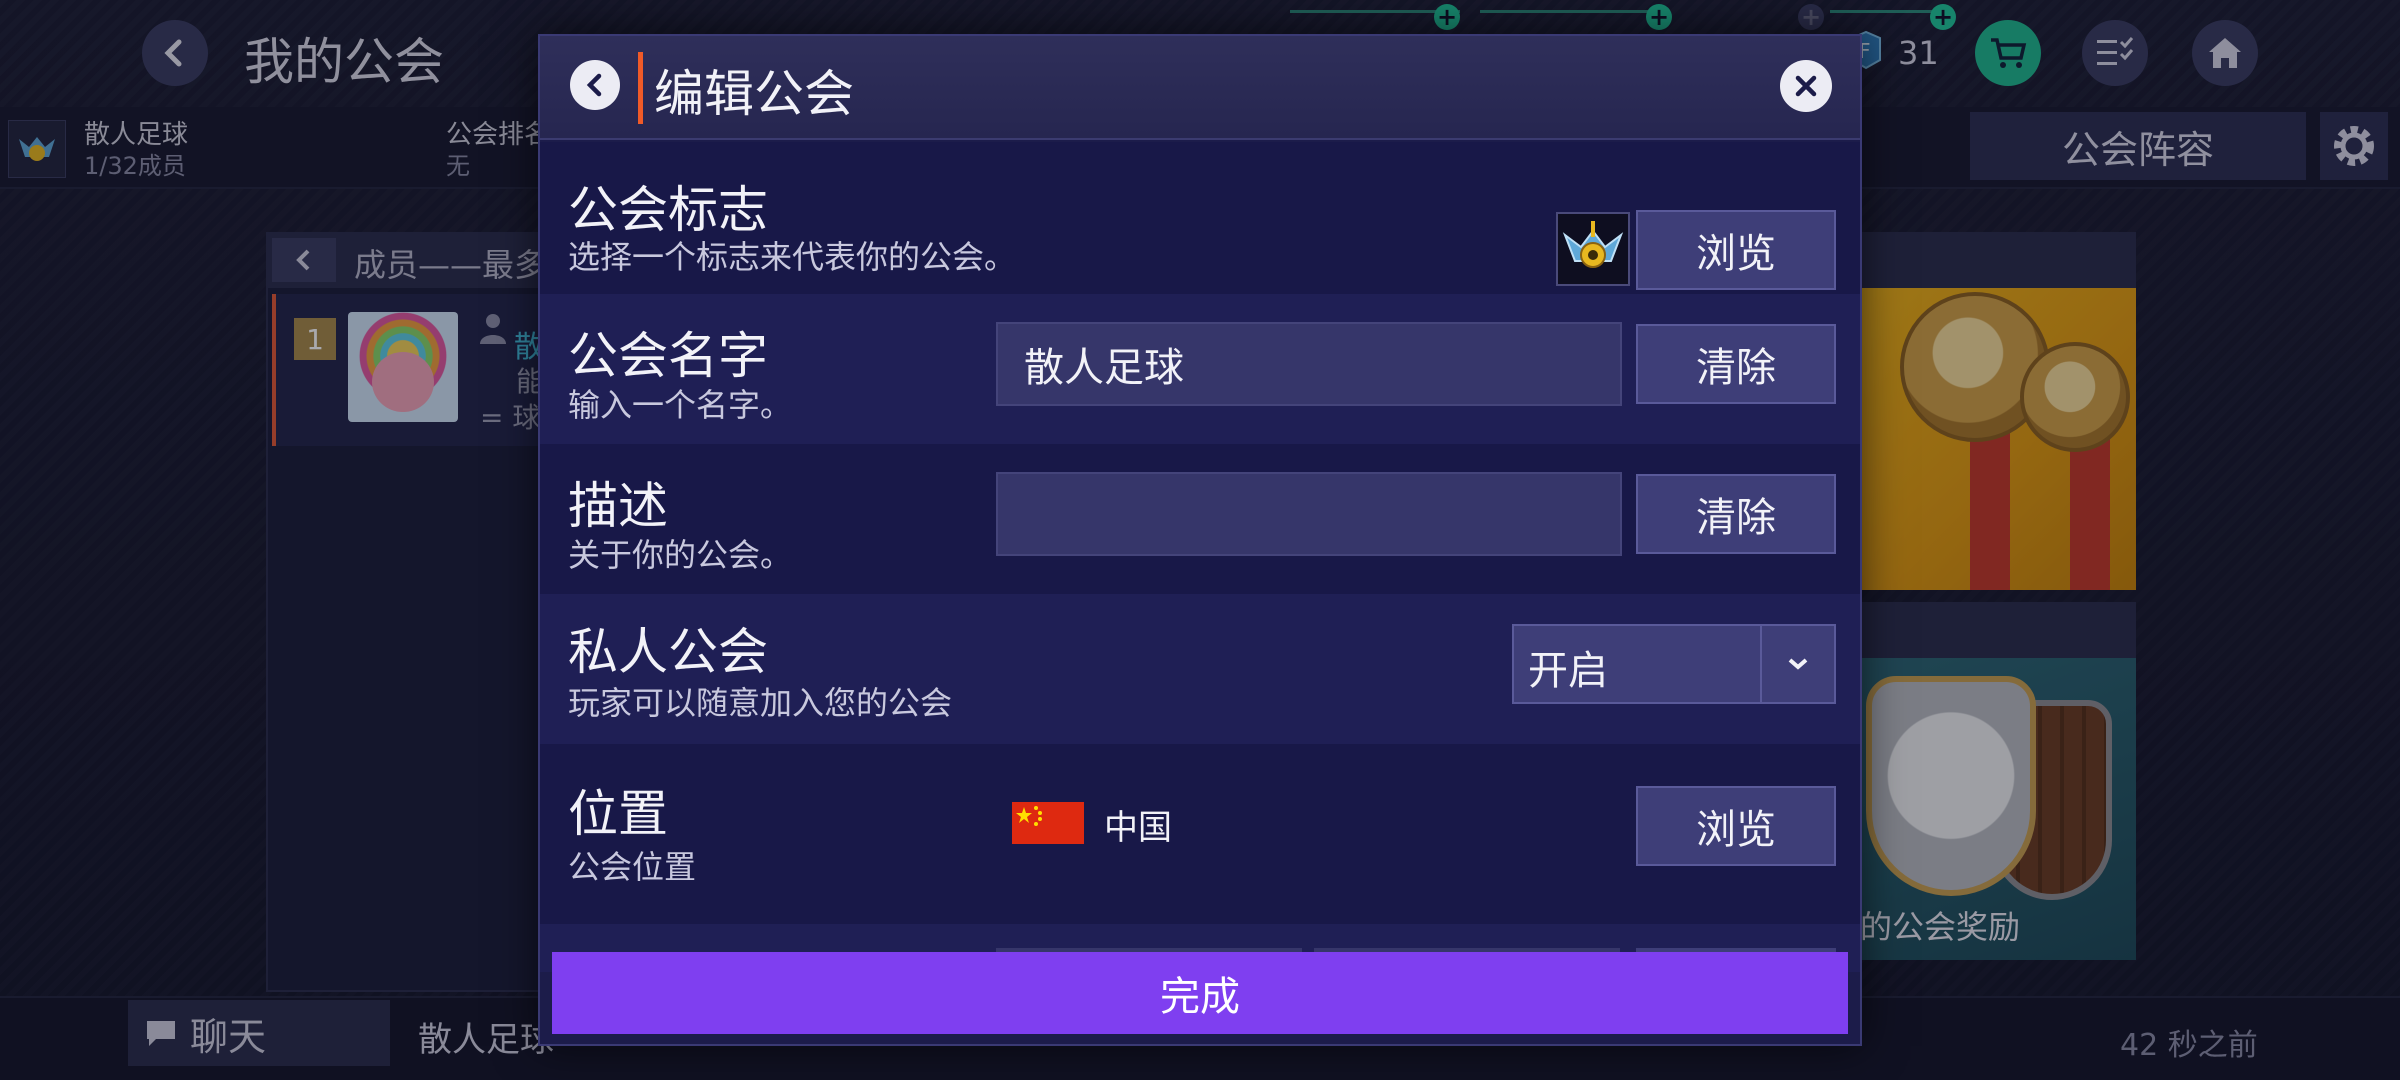 The width and height of the screenshot is (2400, 1080). What do you see at coordinates (1200, 88) in the screenshot?
I see `dialog-header: 编辑公会` at bounding box center [1200, 88].